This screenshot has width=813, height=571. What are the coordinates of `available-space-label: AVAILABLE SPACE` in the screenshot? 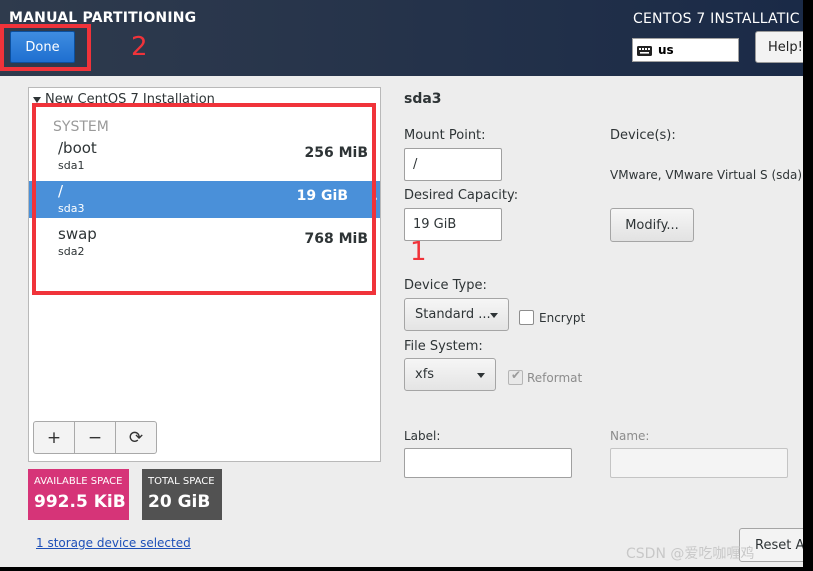 It's located at (78, 481).